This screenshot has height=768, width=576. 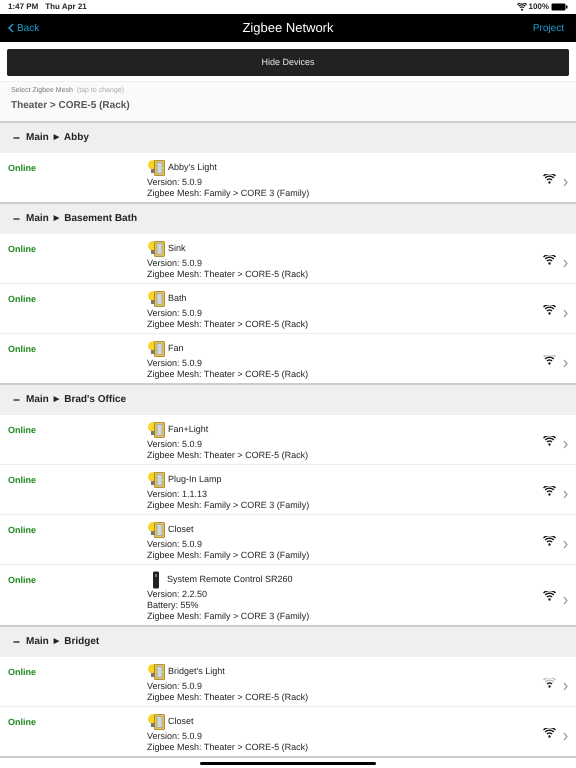 What do you see at coordinates (11, 28) in the screenshot?
I see `chevron-left-icon` at bounding box center [11, 28].